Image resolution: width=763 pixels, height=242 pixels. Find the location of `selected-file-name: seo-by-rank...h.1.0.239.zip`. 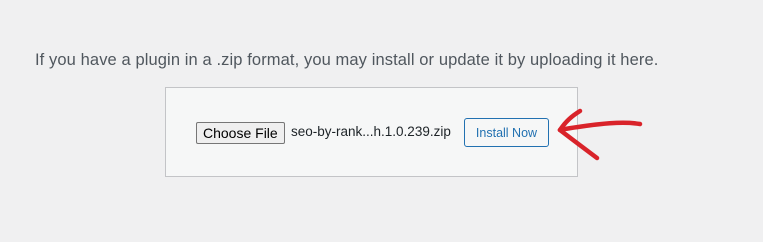

selected-file-name: seo-by-rank...h.1.0.239.zip is located at coordinates (371, 131).